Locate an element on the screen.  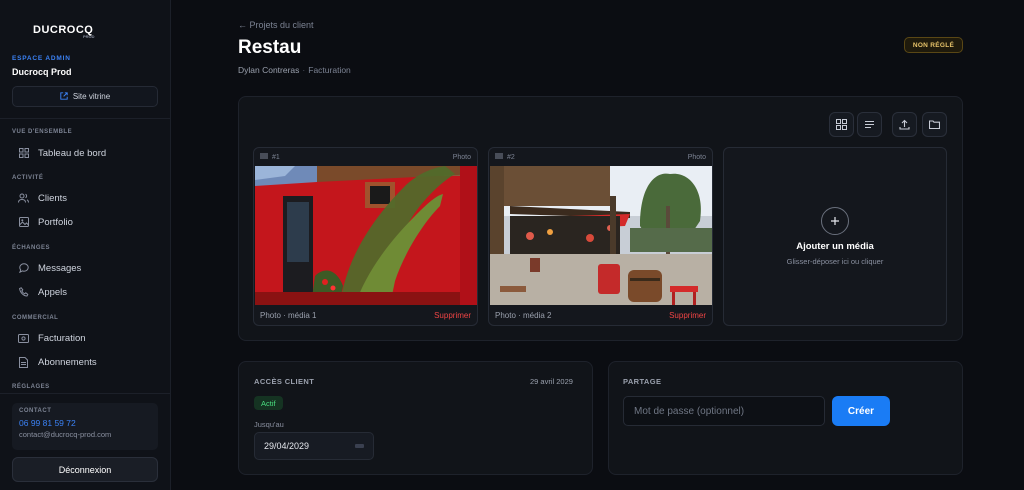
category-label: Facturation is located at coordinates (329, 70).